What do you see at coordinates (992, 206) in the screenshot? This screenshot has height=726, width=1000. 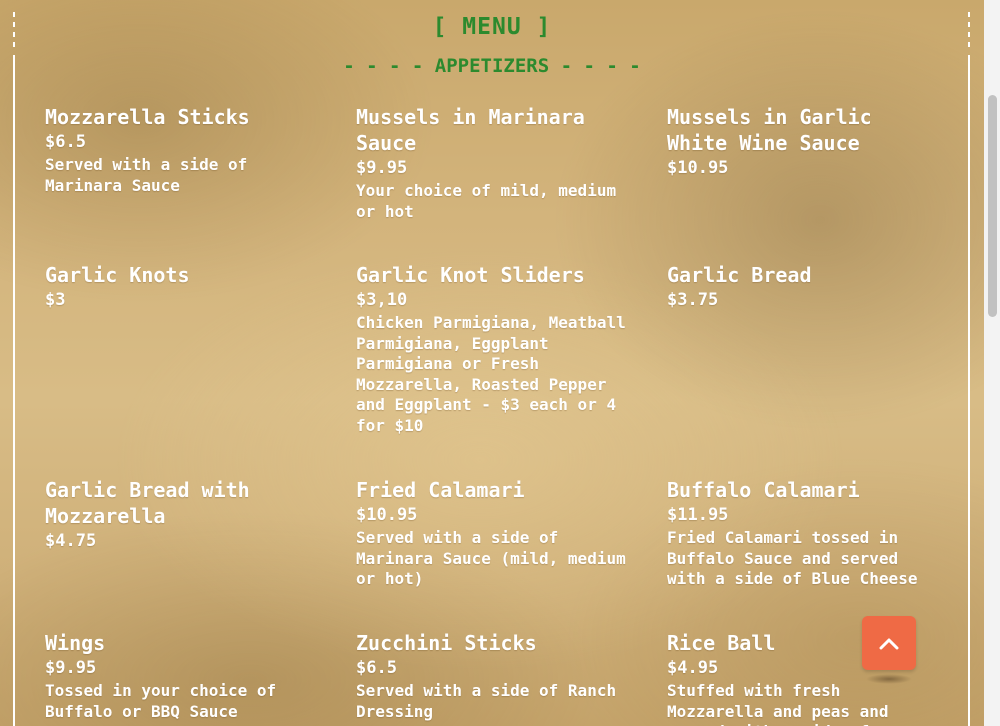 I see `page-scrollbar-thumb` at bounding box center [992, 206].